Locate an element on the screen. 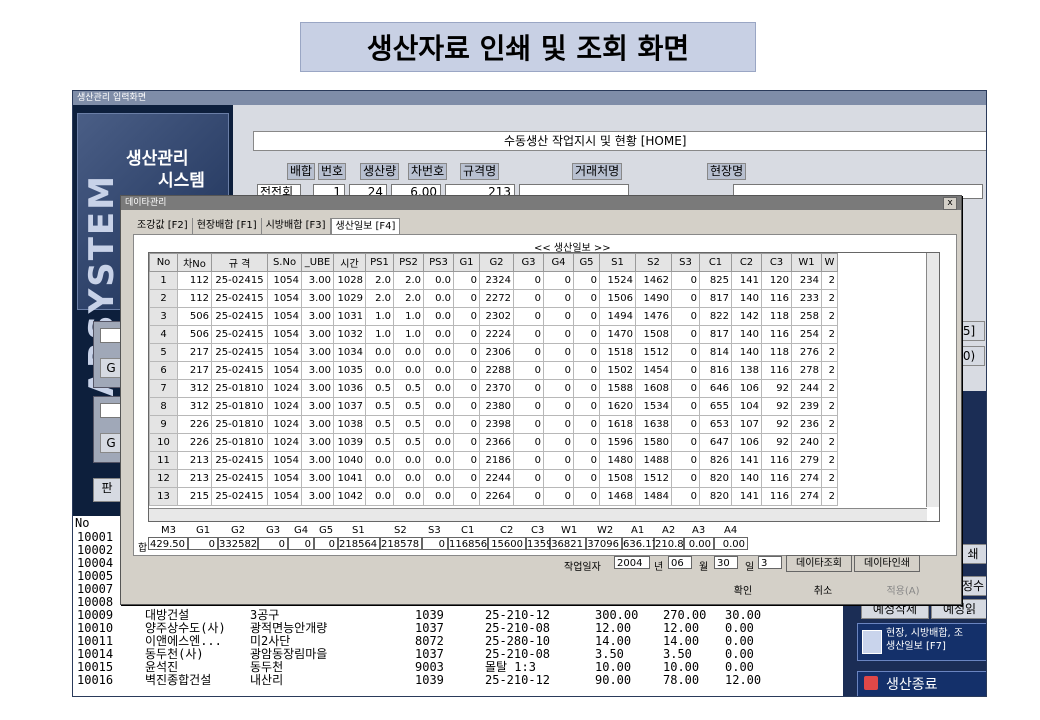 Image resolution: width=1040 pixels, height=720 pixels. totals-header: G2 is located at coordinates (238, 530).